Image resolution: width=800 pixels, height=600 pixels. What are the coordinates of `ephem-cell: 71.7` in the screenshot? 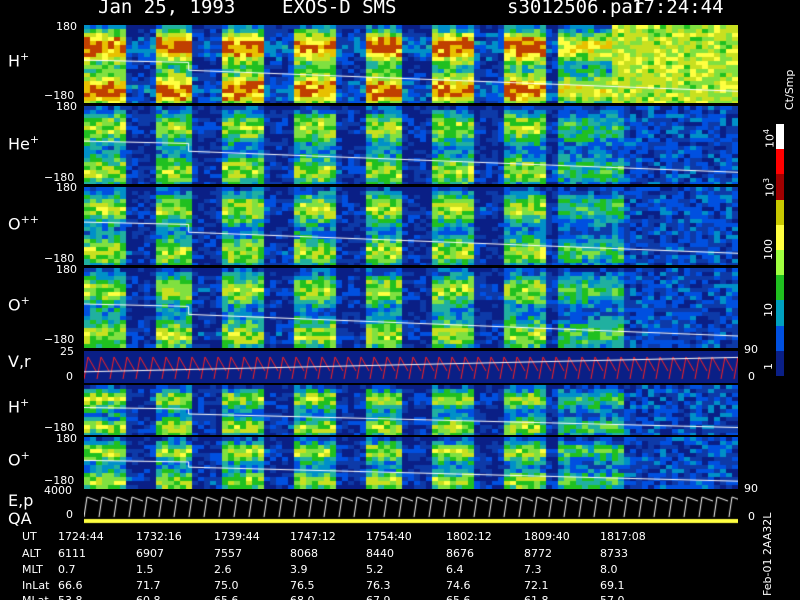 It's located at (148, 585).